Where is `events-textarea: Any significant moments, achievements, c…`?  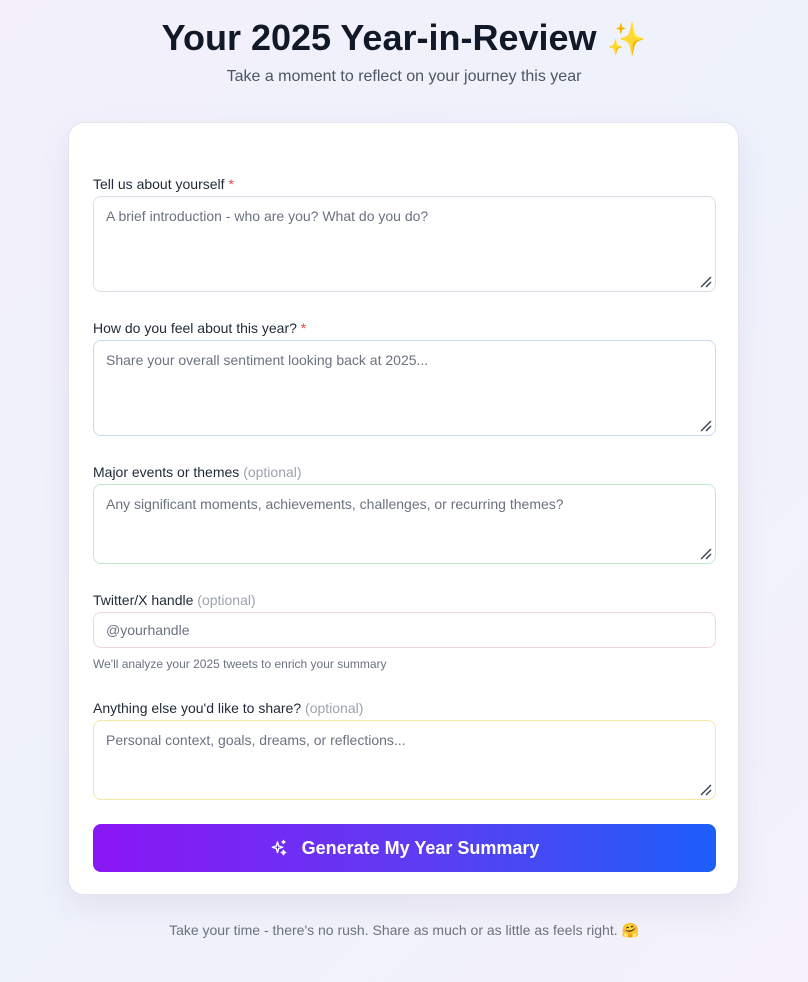 events-textarea: Any significant moments, achievements, c… is located at coordinates (404, 524).